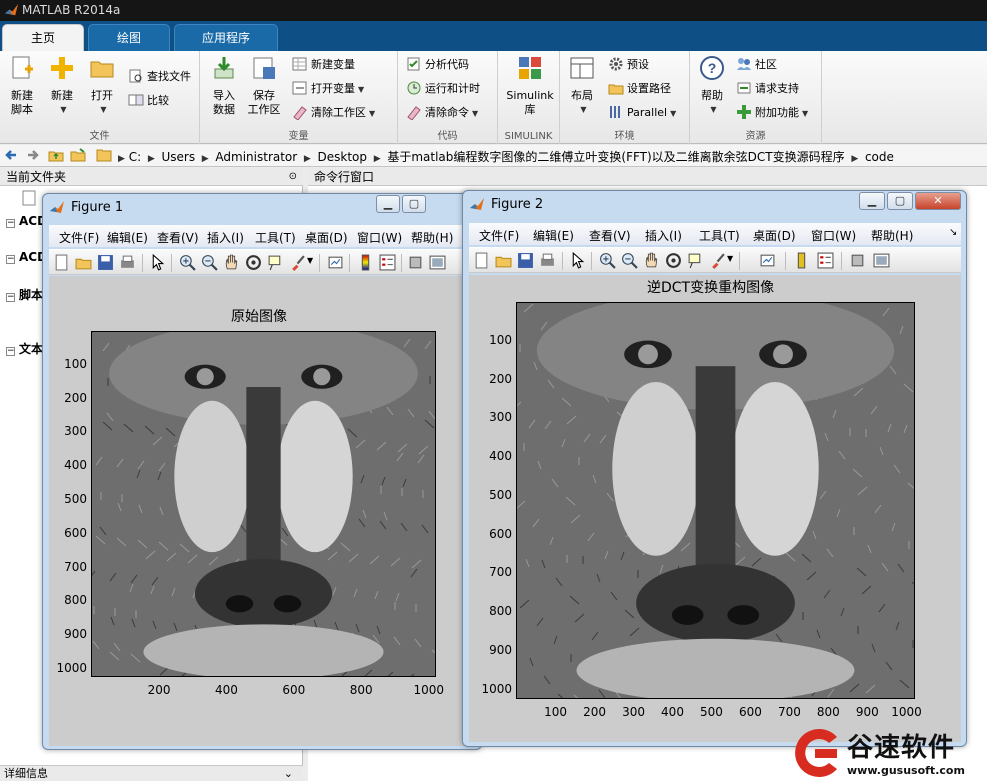  Describe the element at coordinates (62, 86) in the screenshot. I see `new-button: 新建 ▼` at that location.